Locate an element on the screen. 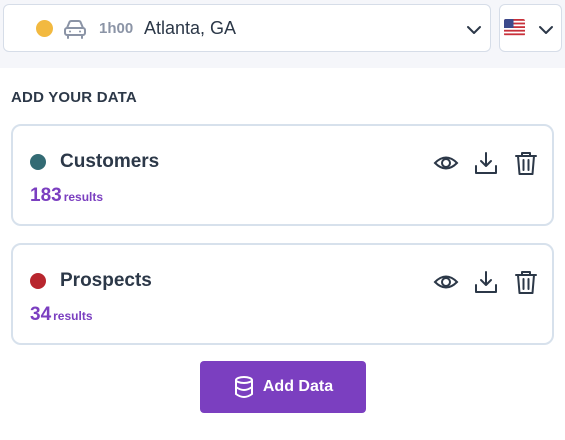 The image size is (565, 440). add-data-label: Add Data is located at coordinates (298, 386).